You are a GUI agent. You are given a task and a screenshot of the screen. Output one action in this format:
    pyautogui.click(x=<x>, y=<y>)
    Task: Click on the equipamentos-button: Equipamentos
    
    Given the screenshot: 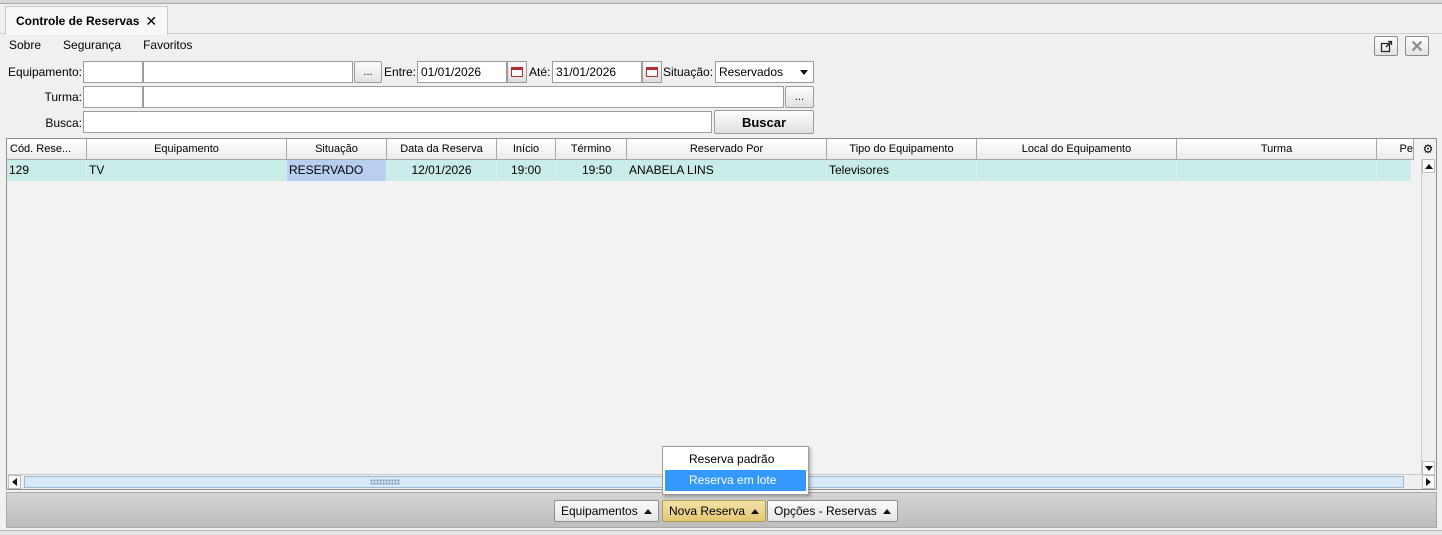 What is the action you would take?
    pyautogui.click(x=606, y=511)
    